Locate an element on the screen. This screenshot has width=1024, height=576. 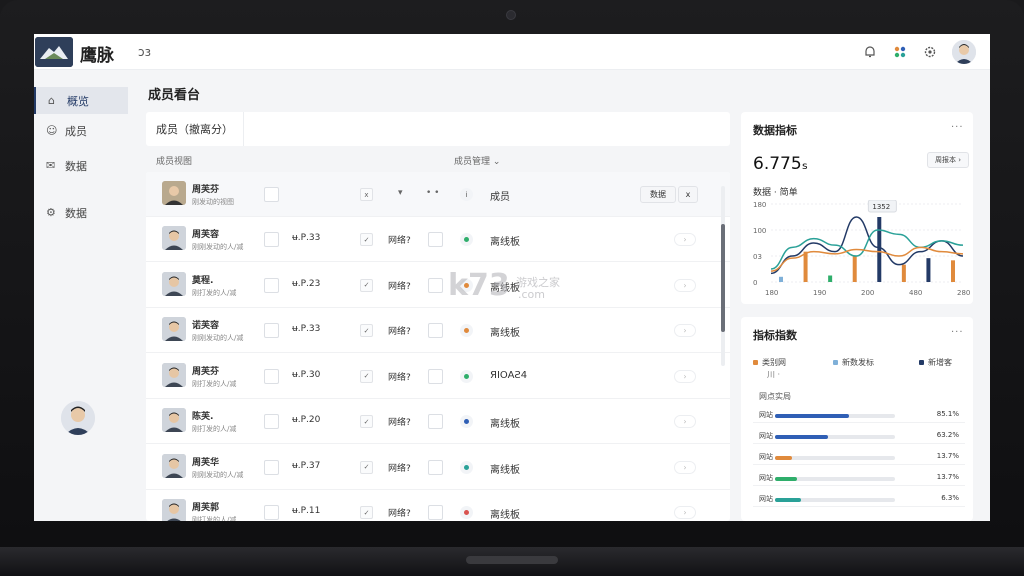
close-button: x is located at coordinates (688, 194).